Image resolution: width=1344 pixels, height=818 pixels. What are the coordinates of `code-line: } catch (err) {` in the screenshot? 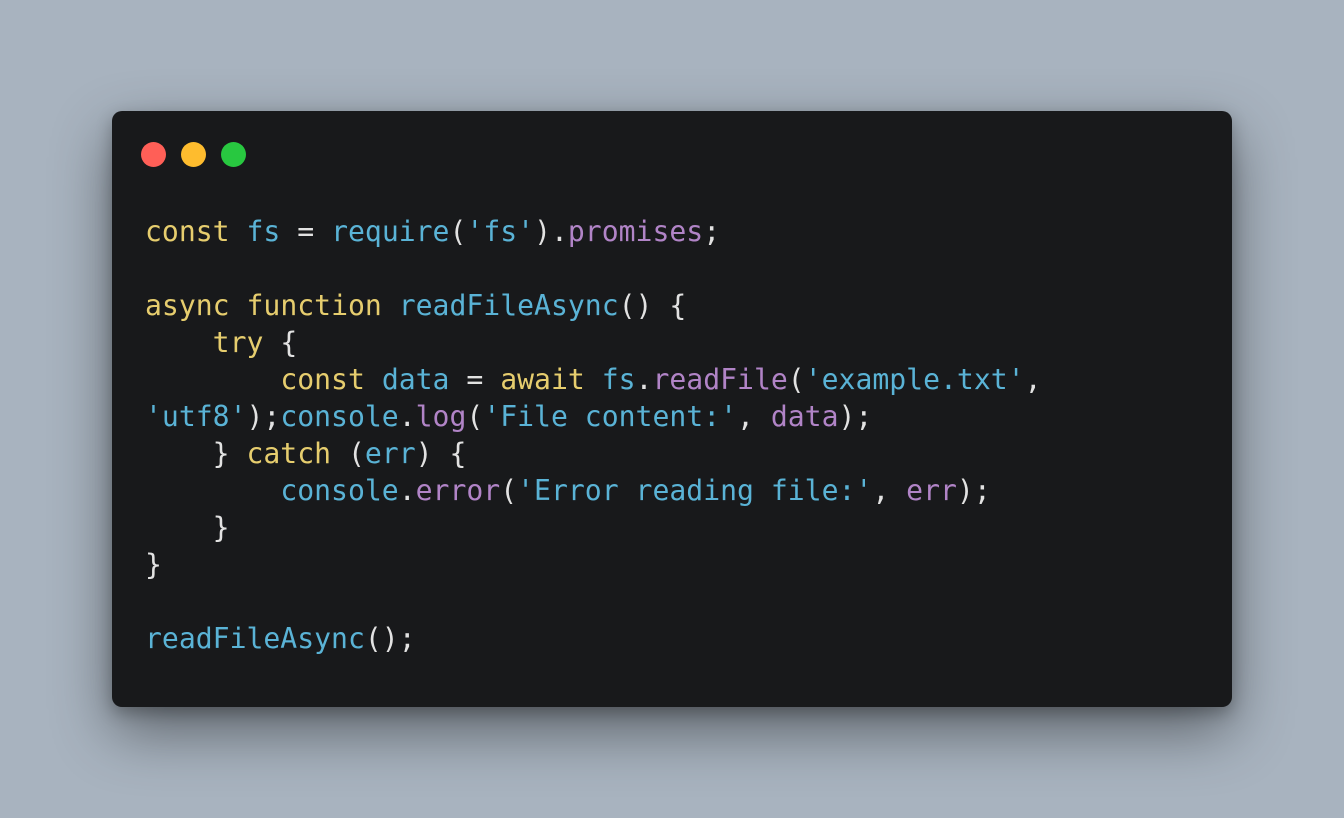 It's located at (593, 453).